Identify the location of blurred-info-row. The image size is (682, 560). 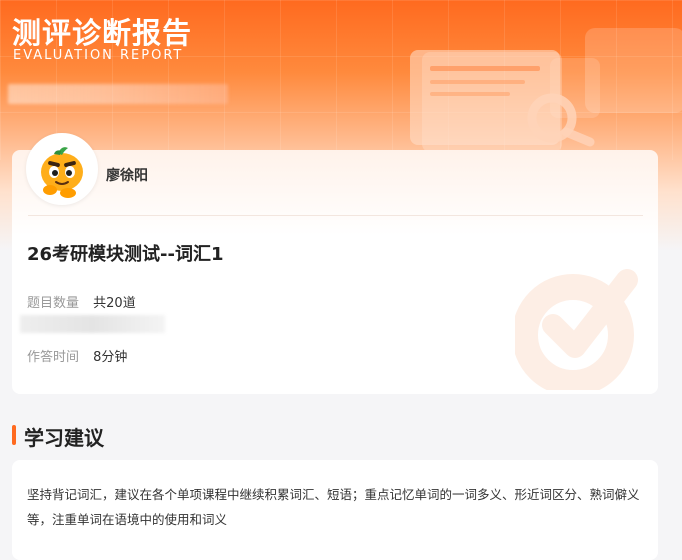
(92, 324).